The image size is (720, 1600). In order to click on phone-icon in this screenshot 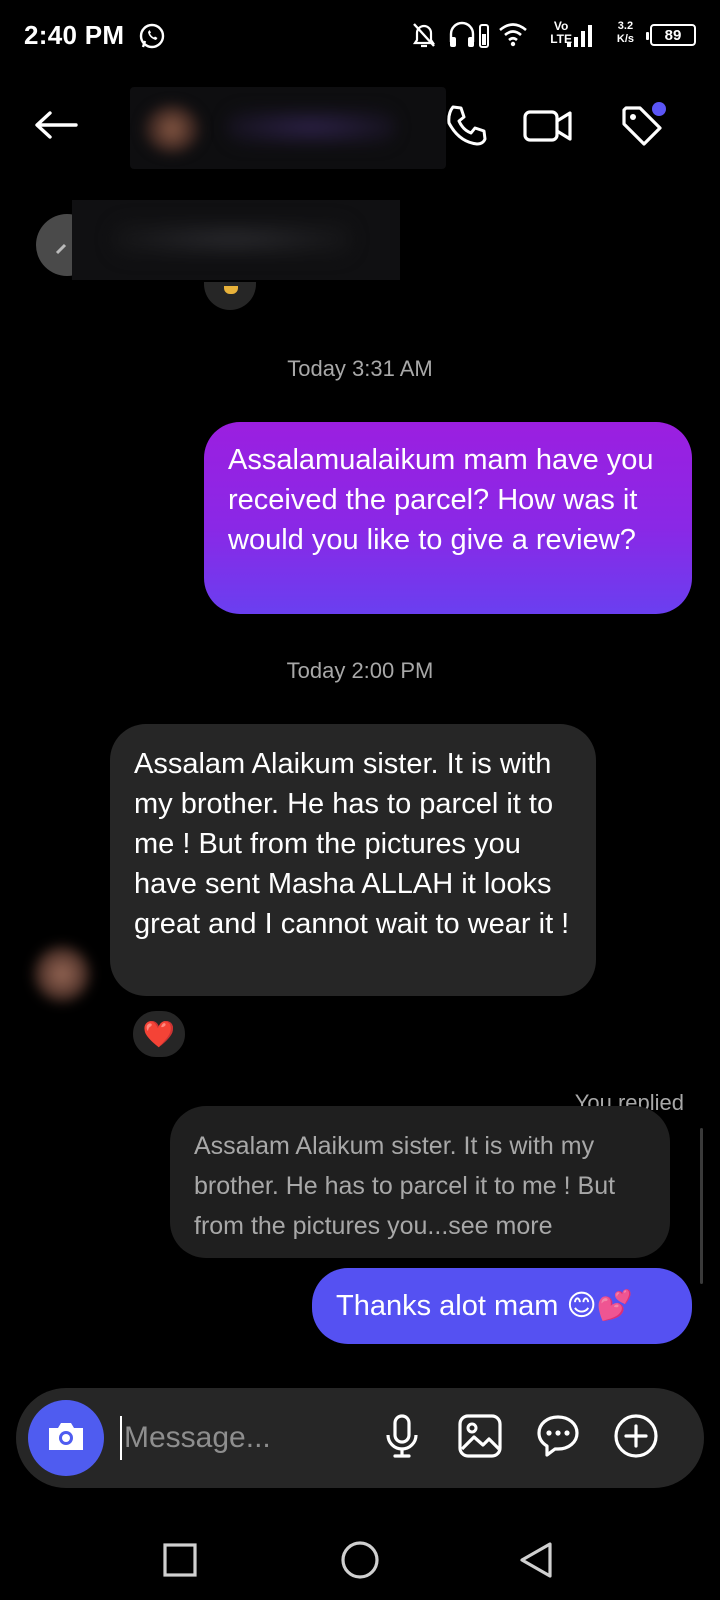, I will do `click(466, 128)`.